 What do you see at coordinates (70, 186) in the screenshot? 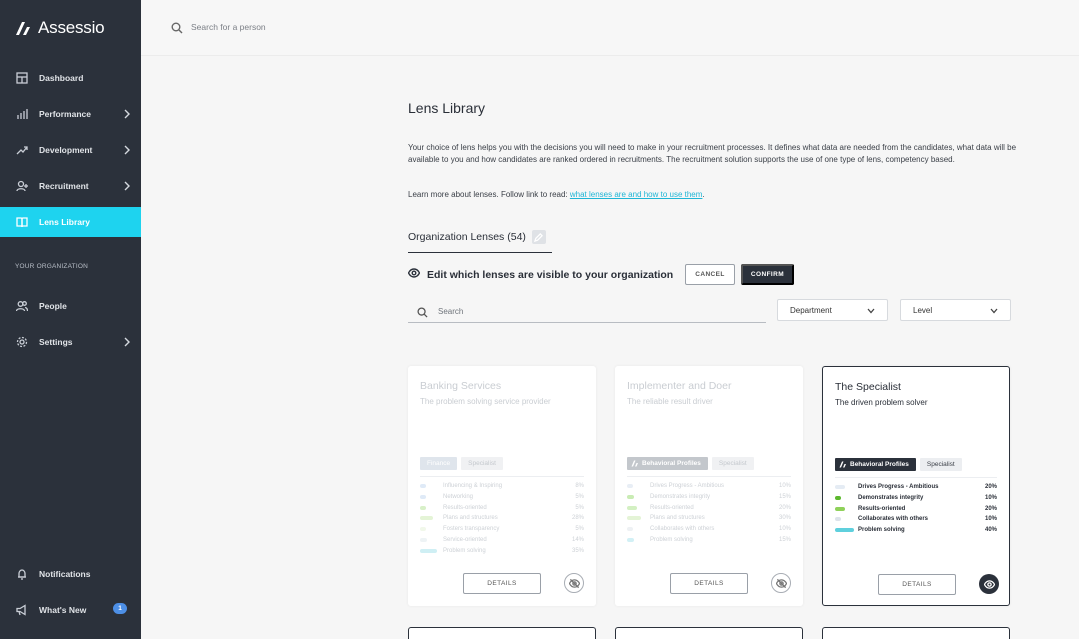
I see `sidebar-item-recruitment: Recruitment` at bounding box center [70, 186].